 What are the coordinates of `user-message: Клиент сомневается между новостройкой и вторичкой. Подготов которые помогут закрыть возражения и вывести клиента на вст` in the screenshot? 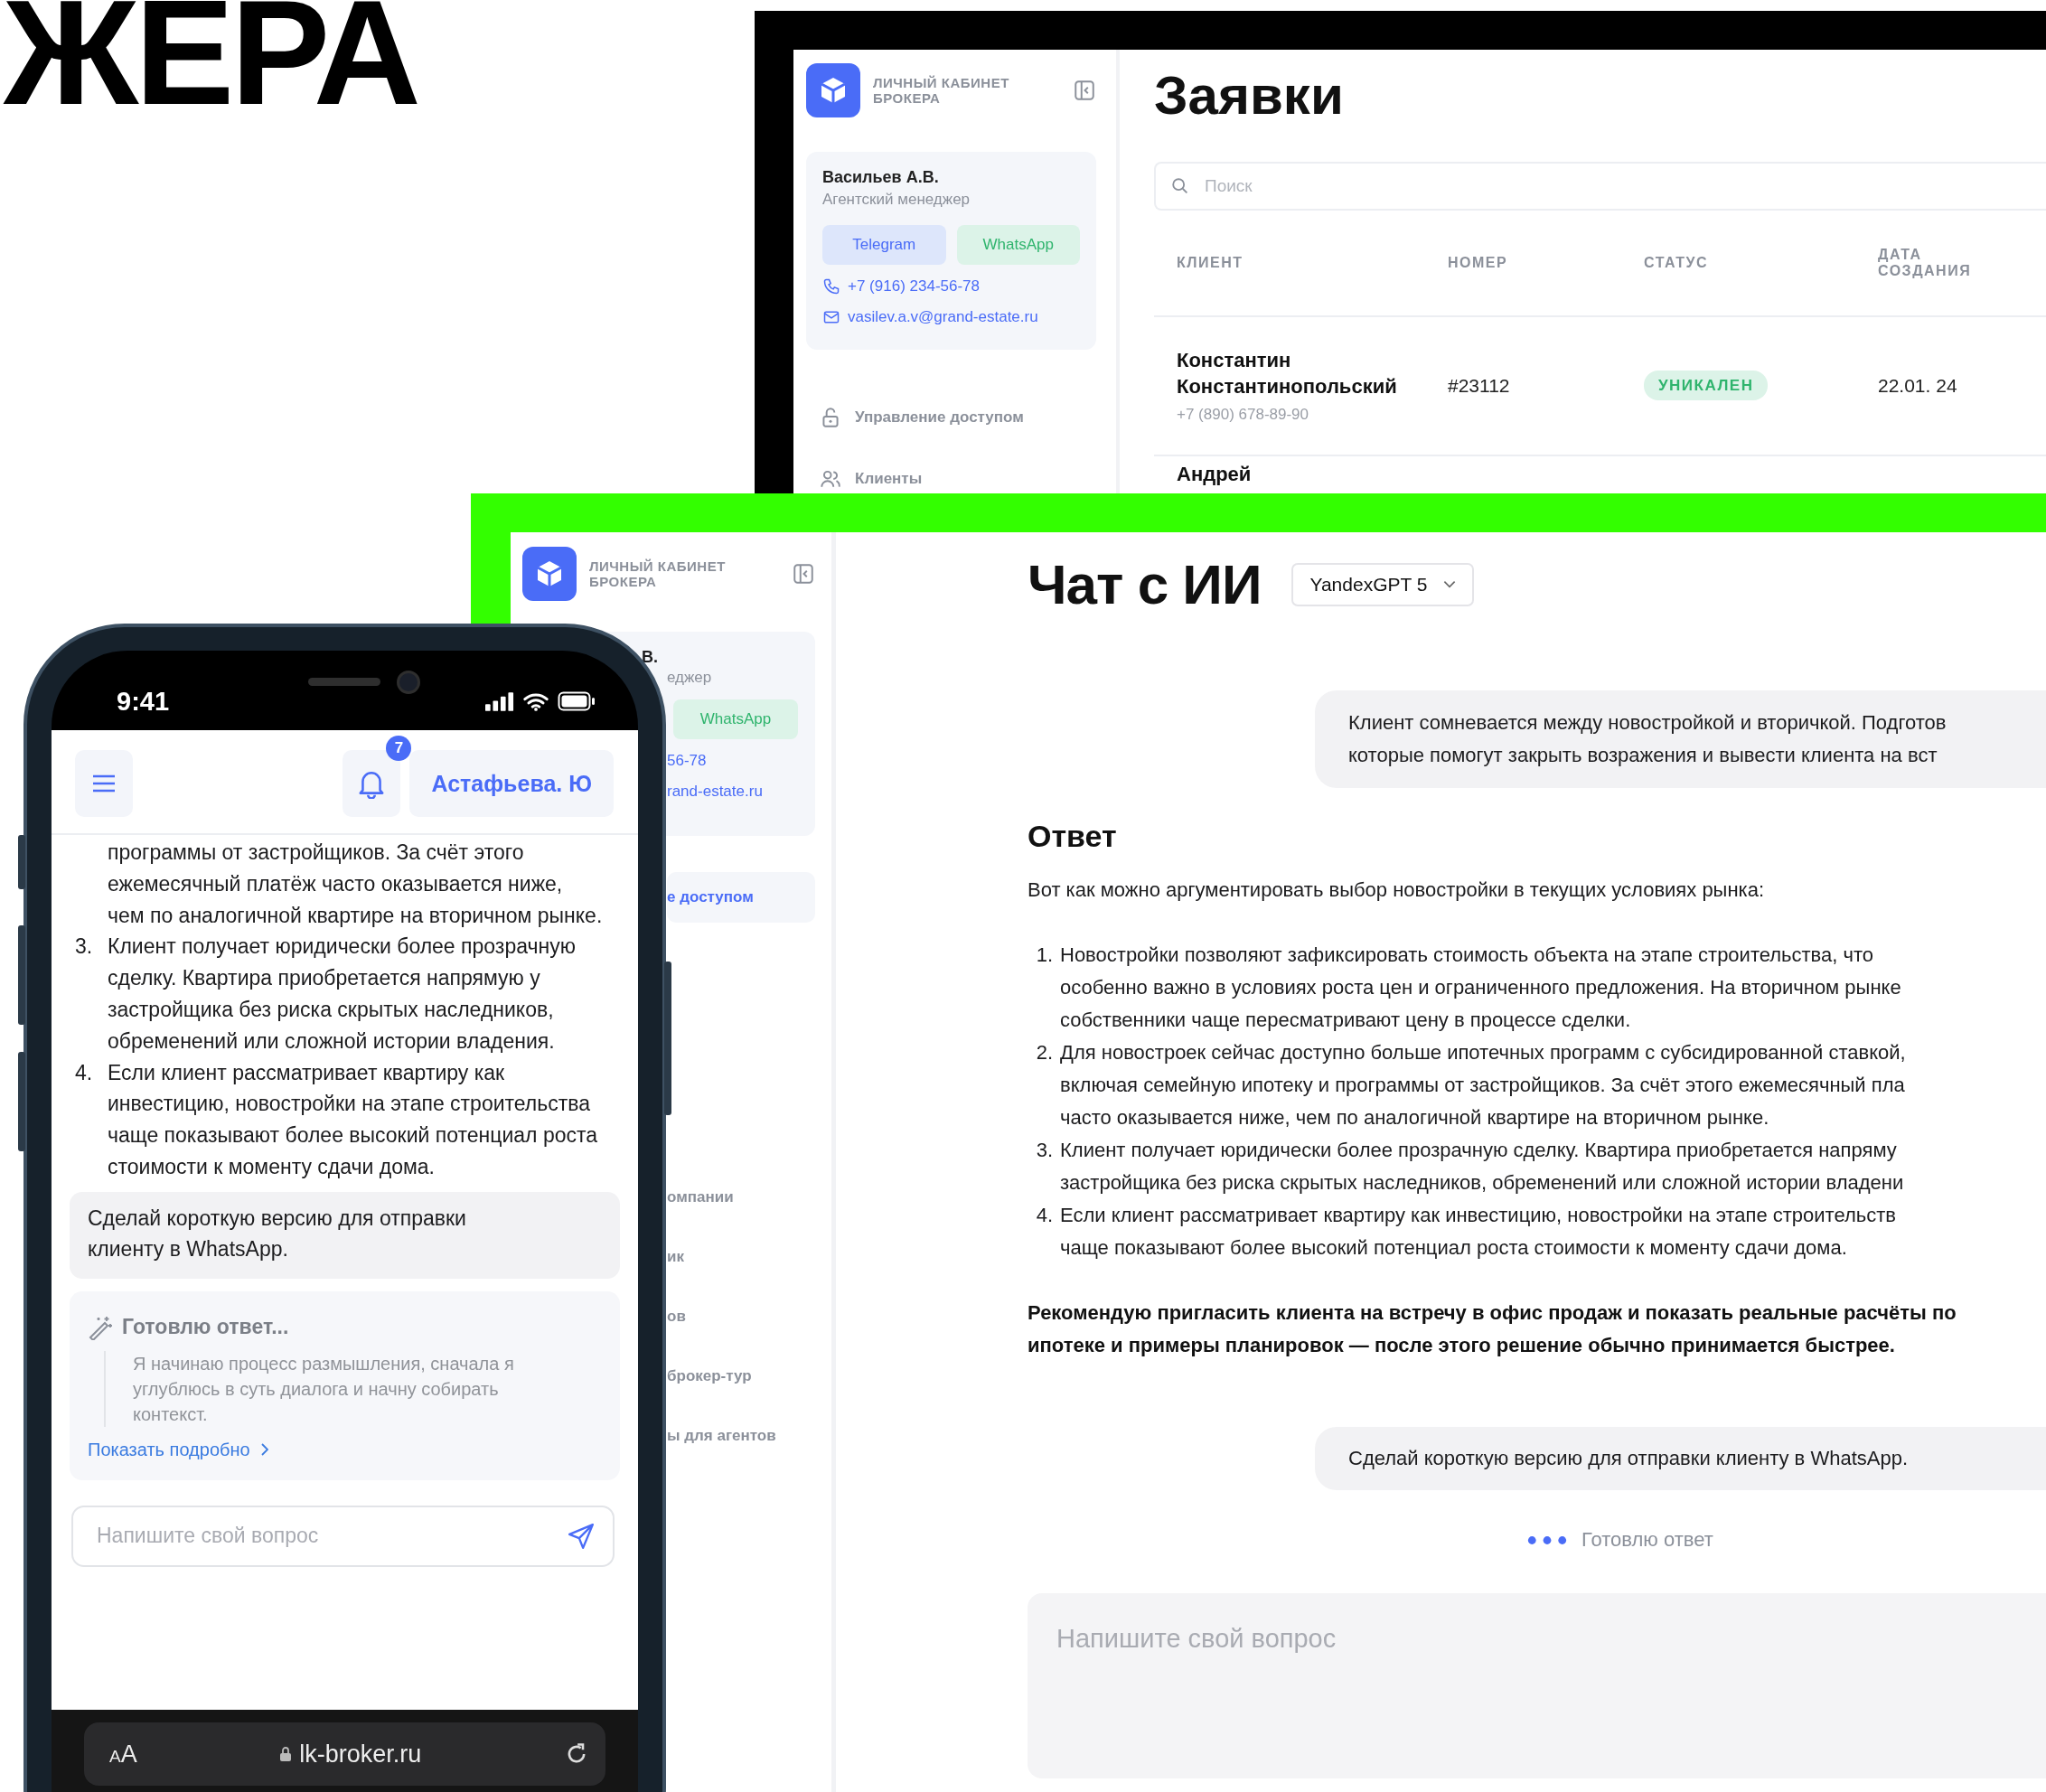 It's located at (1680, 739).